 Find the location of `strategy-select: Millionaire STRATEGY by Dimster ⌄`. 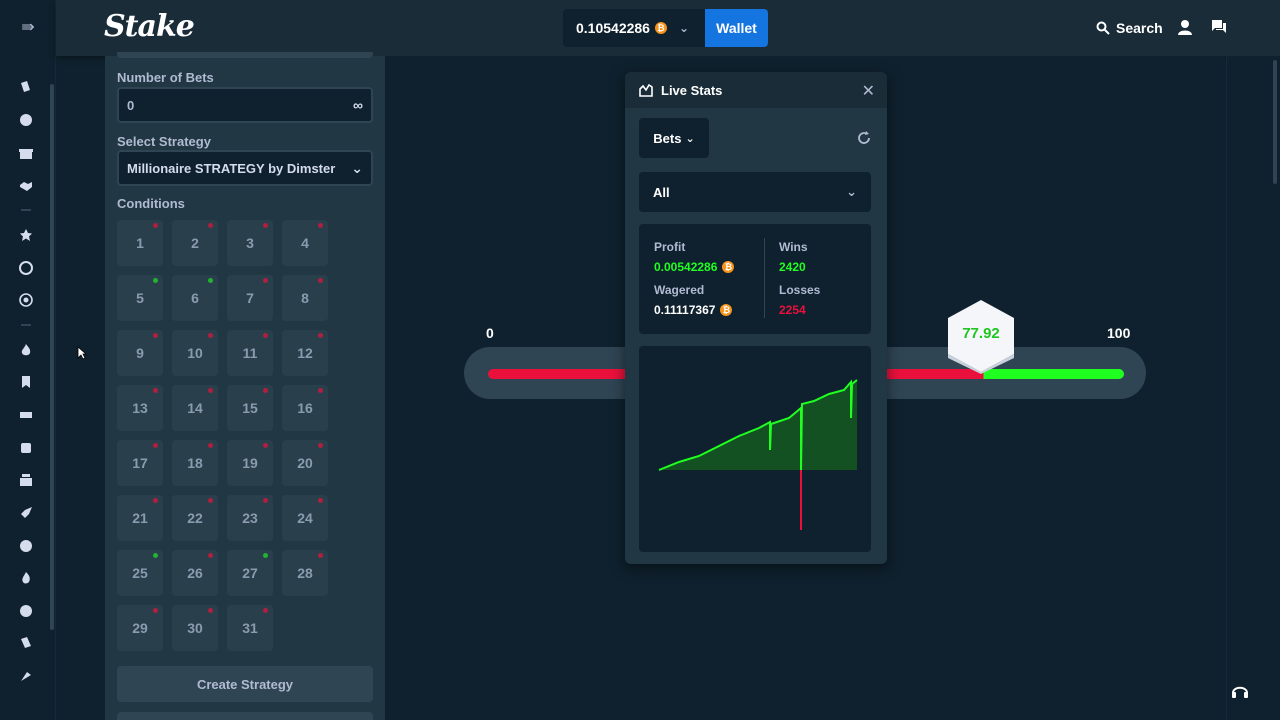

strategy-select: Millionaire STRATEGY by Dimster ⌄ is located at coordinates (245, 168).